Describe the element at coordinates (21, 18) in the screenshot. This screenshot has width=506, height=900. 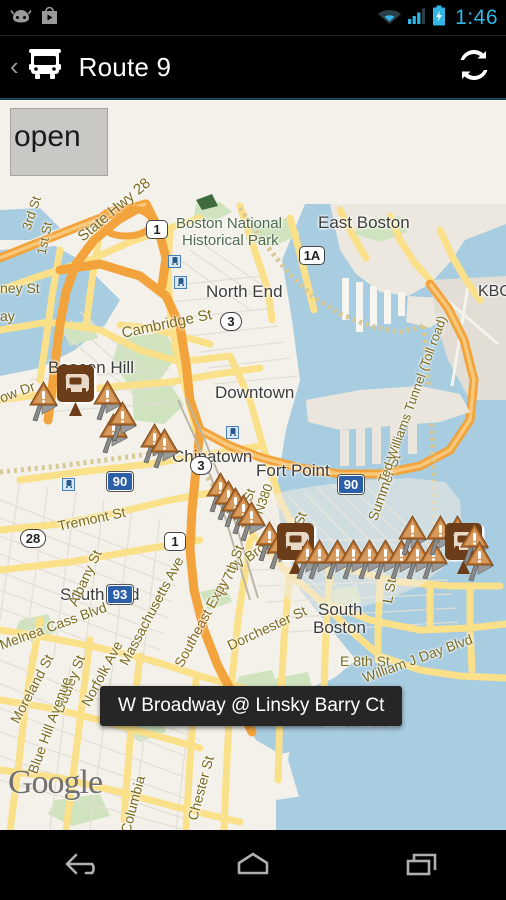
I see `android-head-icon` at that location.